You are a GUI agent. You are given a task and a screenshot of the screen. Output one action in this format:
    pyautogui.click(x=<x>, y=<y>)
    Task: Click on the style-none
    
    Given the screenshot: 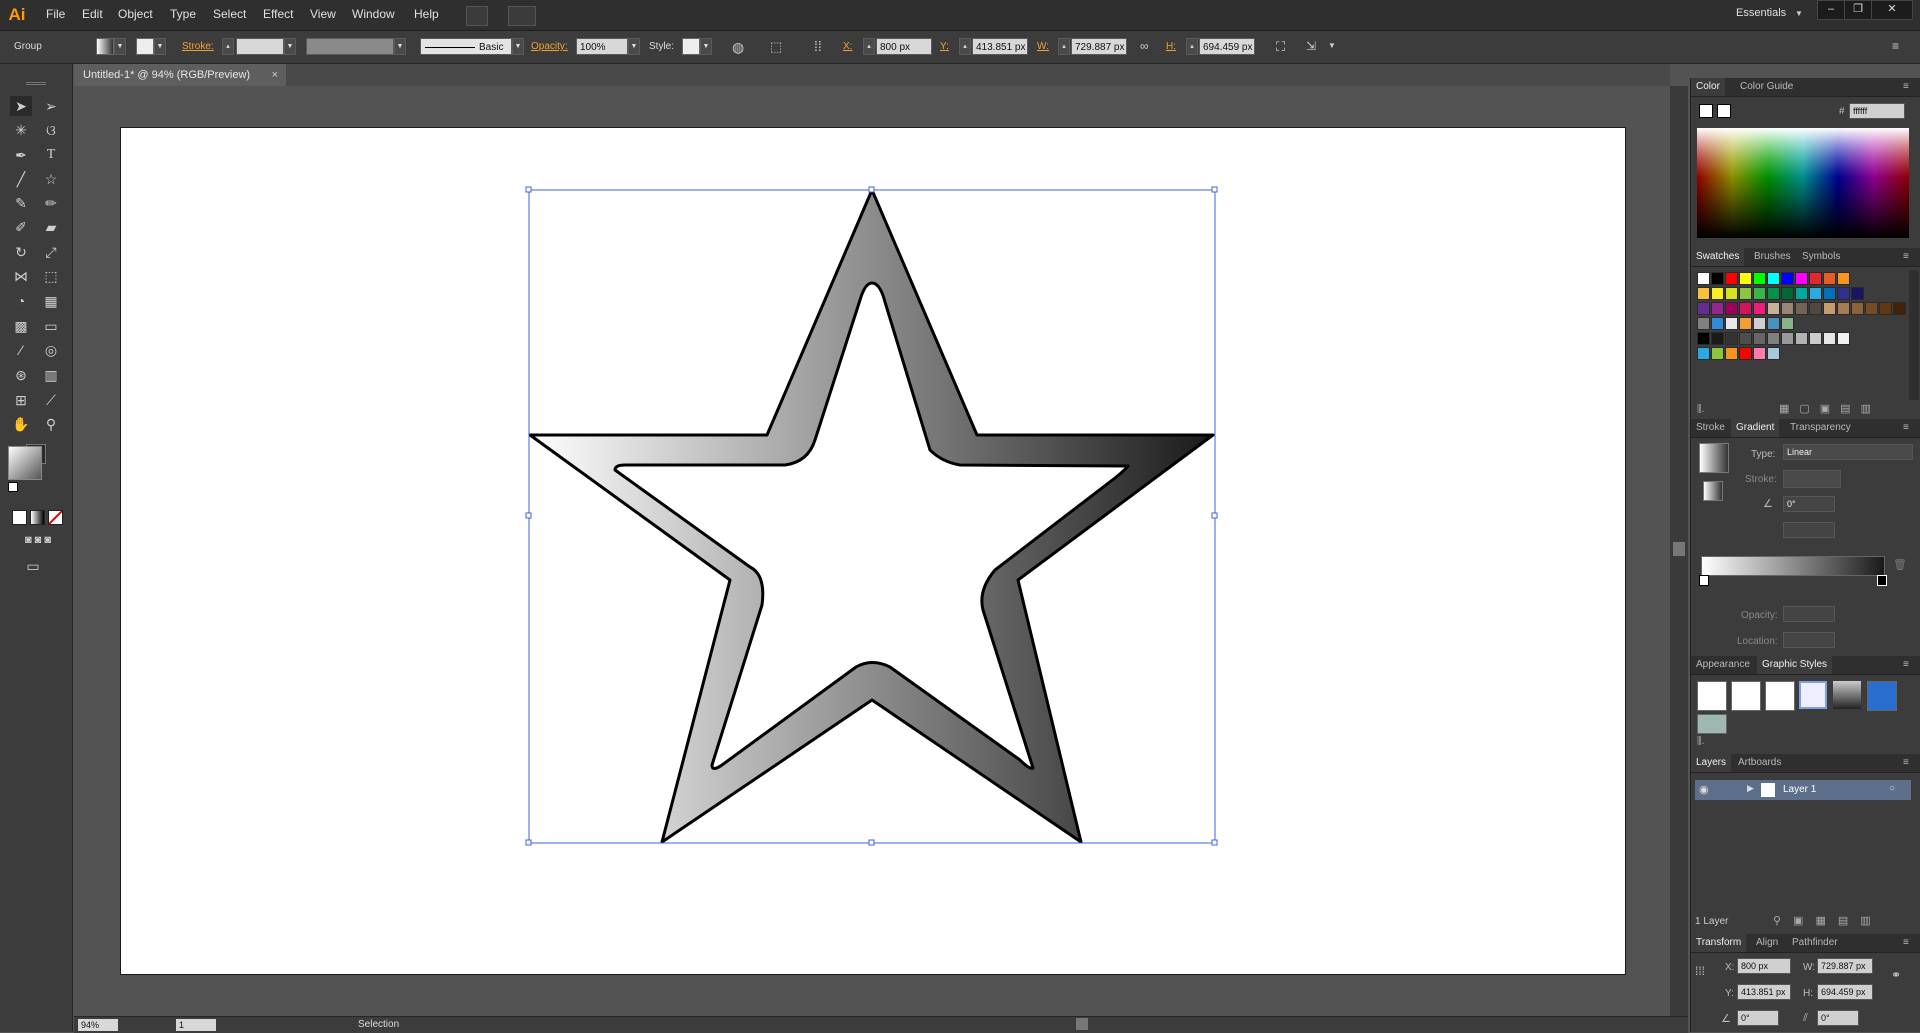 What is the action you would take?
    pyautogui.click(x=1746, y=696)
    